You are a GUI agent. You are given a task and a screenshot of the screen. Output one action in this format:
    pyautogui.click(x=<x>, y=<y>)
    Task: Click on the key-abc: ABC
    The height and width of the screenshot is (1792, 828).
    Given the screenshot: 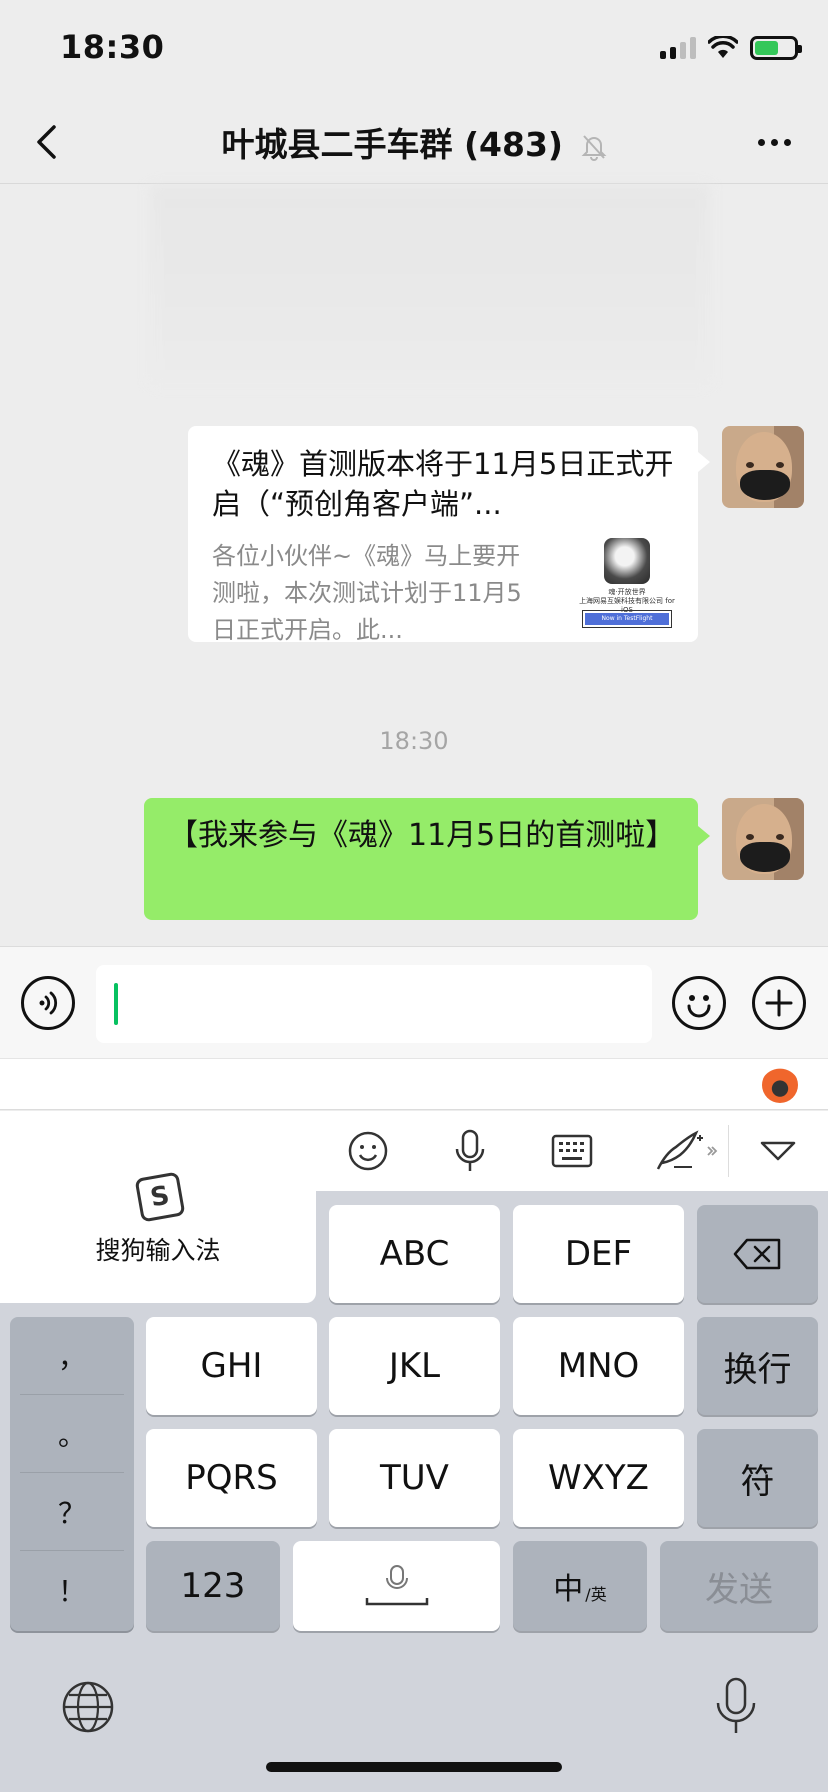 What is the action you would take?
    pyautogui.click(x=414, y=1254)
    